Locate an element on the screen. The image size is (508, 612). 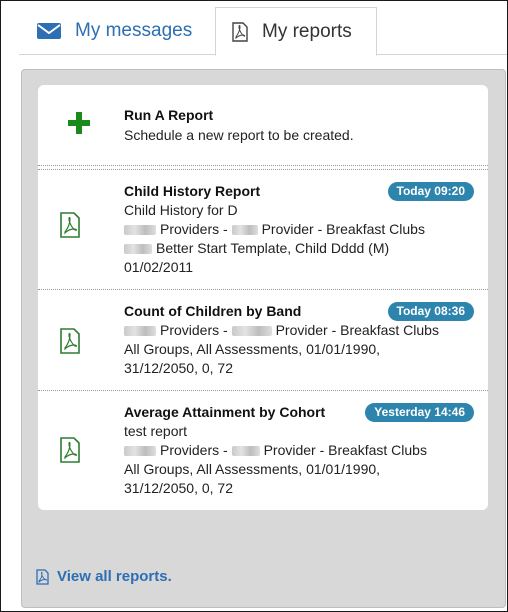
run-report-title: Run A Report is located at coordinates (169, 115).